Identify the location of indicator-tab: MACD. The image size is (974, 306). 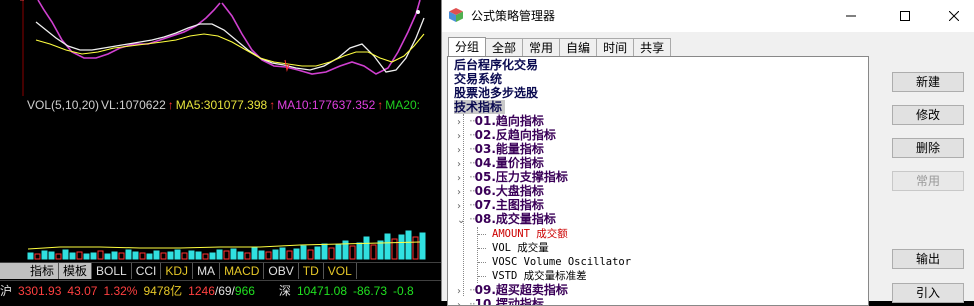
(242, 271).